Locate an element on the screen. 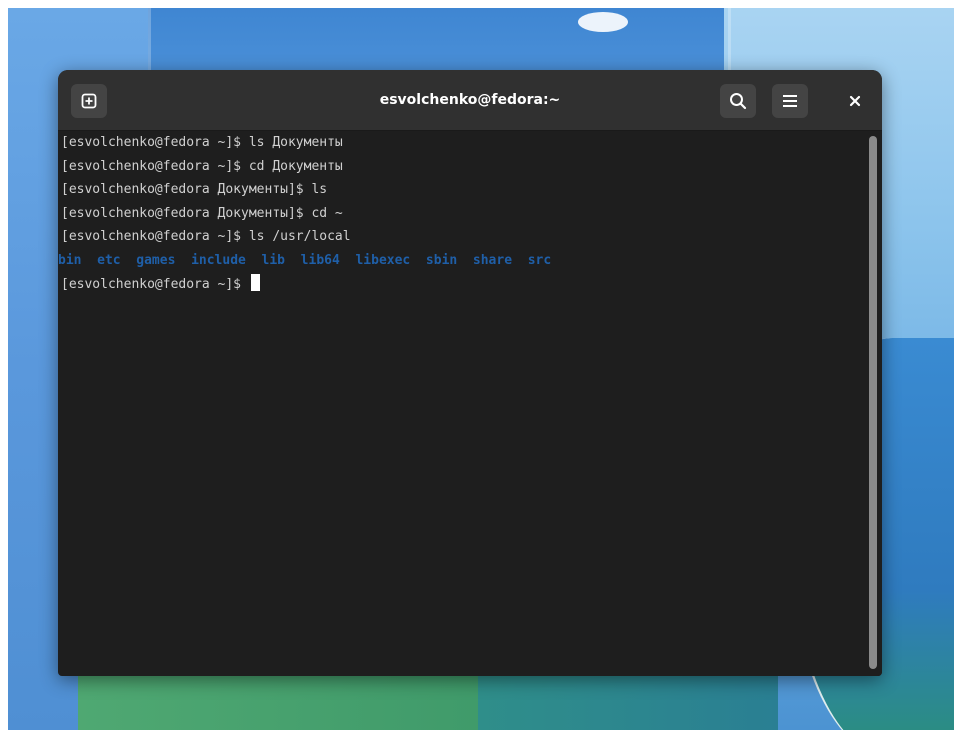  main-menu-button is located at coordinates (790, 101).